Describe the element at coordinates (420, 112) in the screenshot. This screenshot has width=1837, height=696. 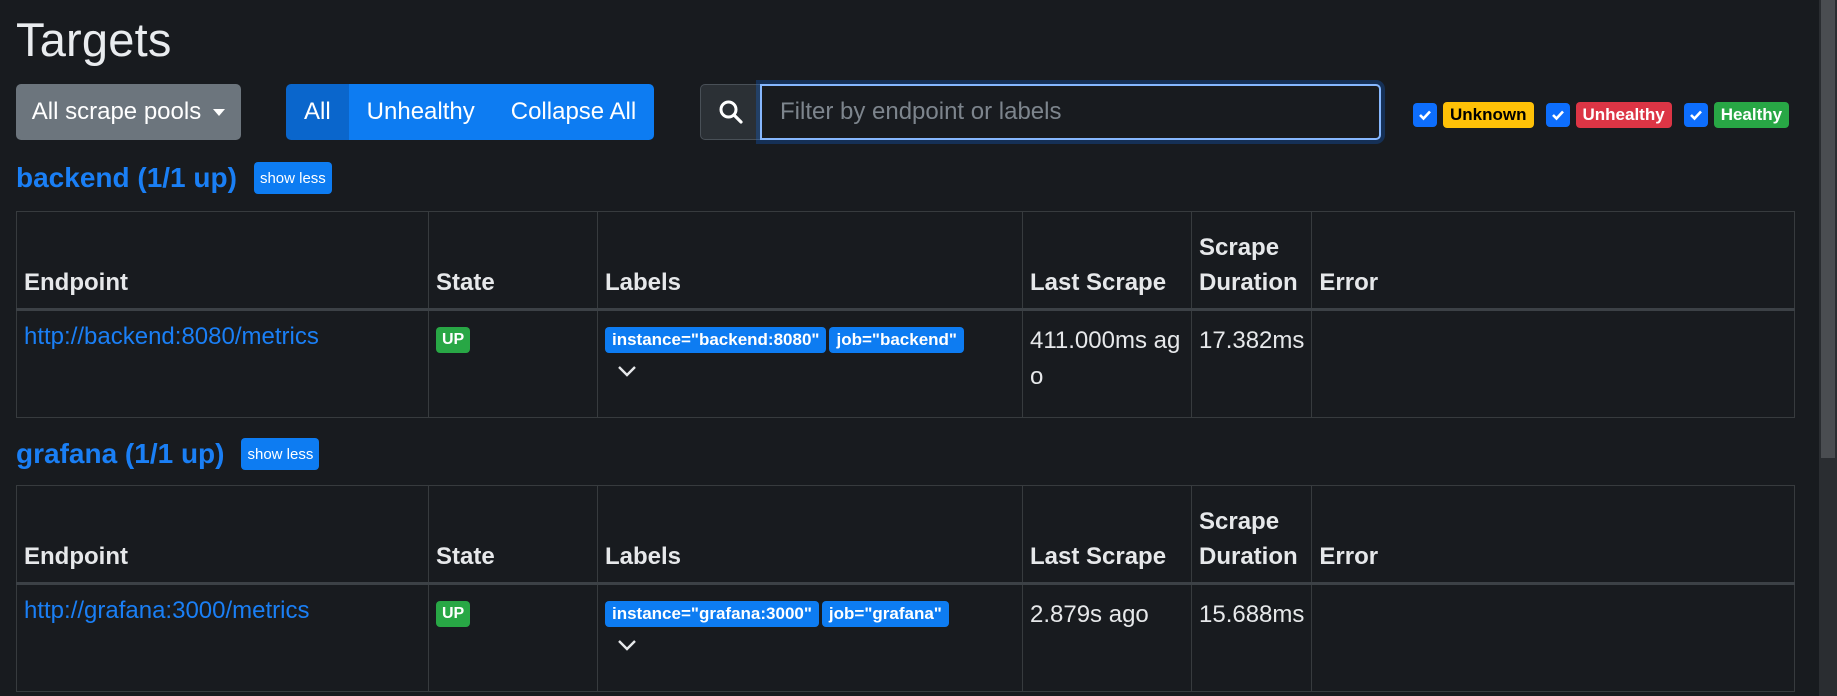
I see `unhealthy-button: Unhealthy` at that location.